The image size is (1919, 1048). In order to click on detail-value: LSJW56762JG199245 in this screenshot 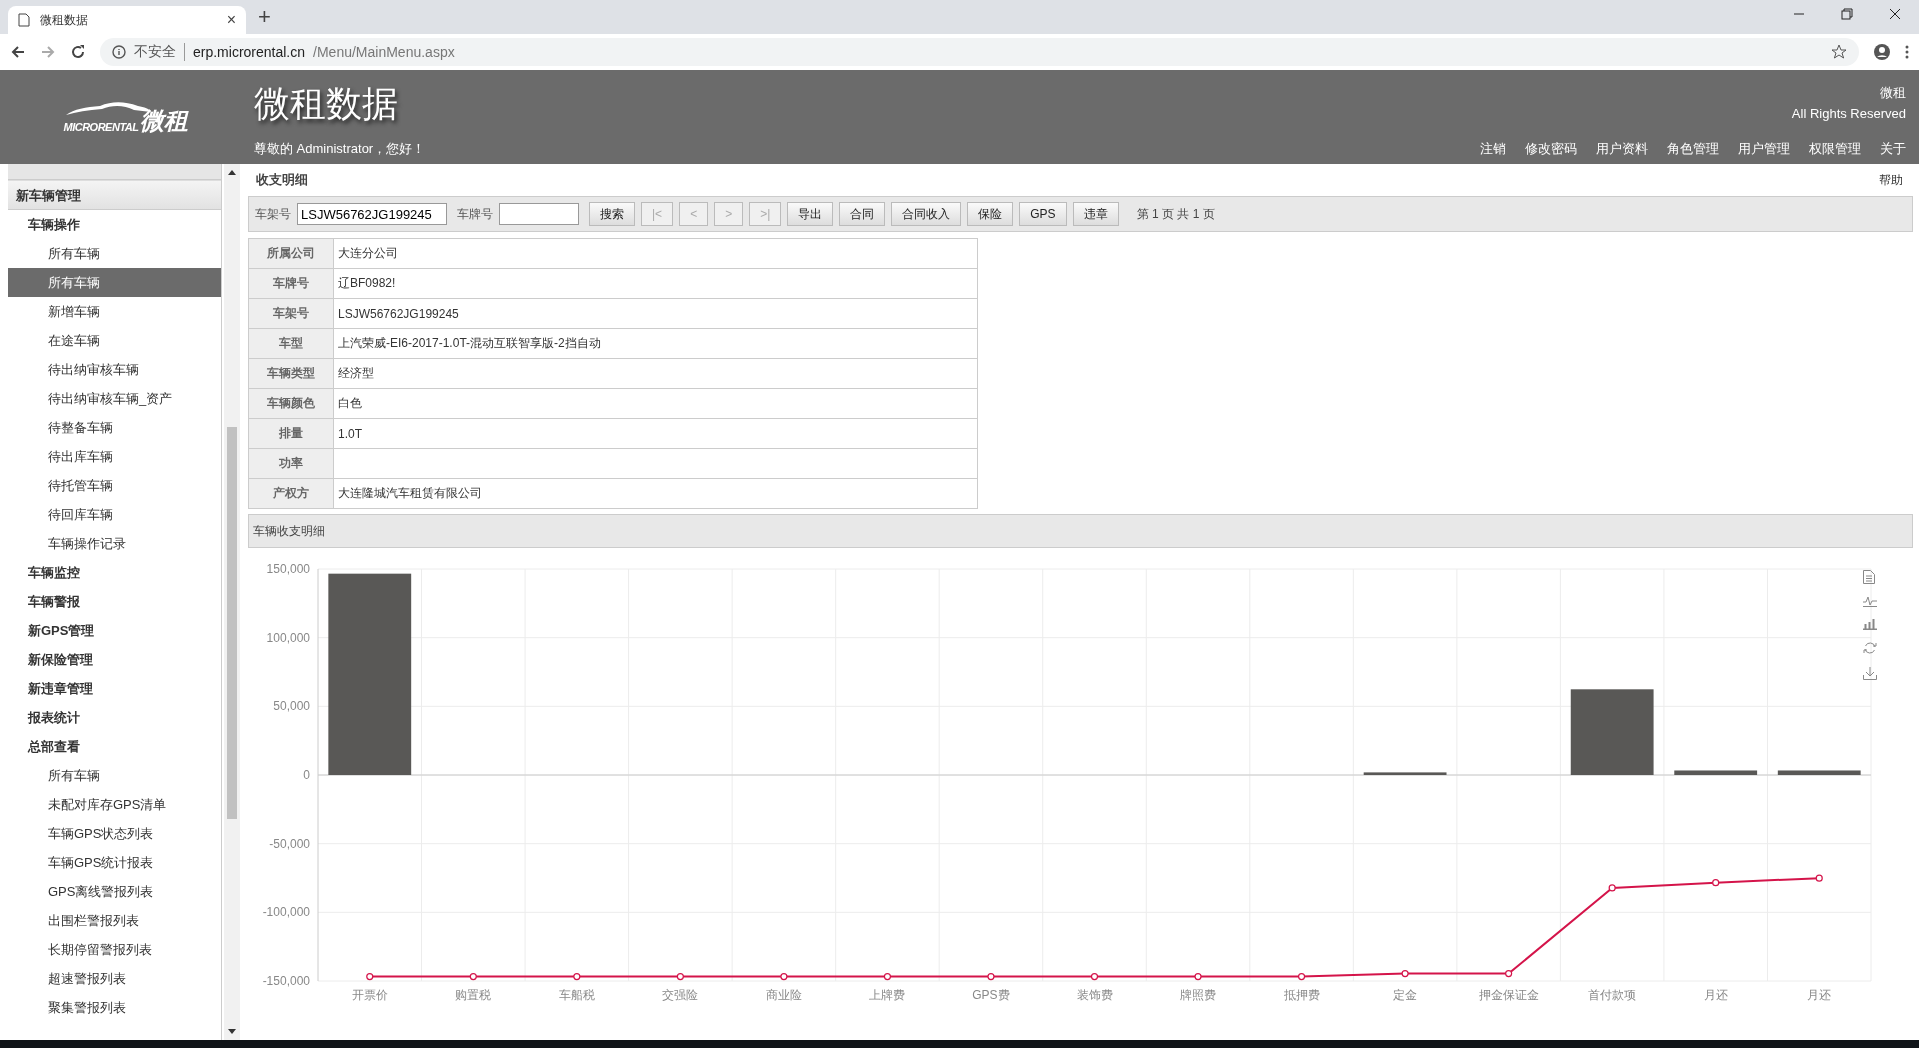, I will do `click(655, 313)`.